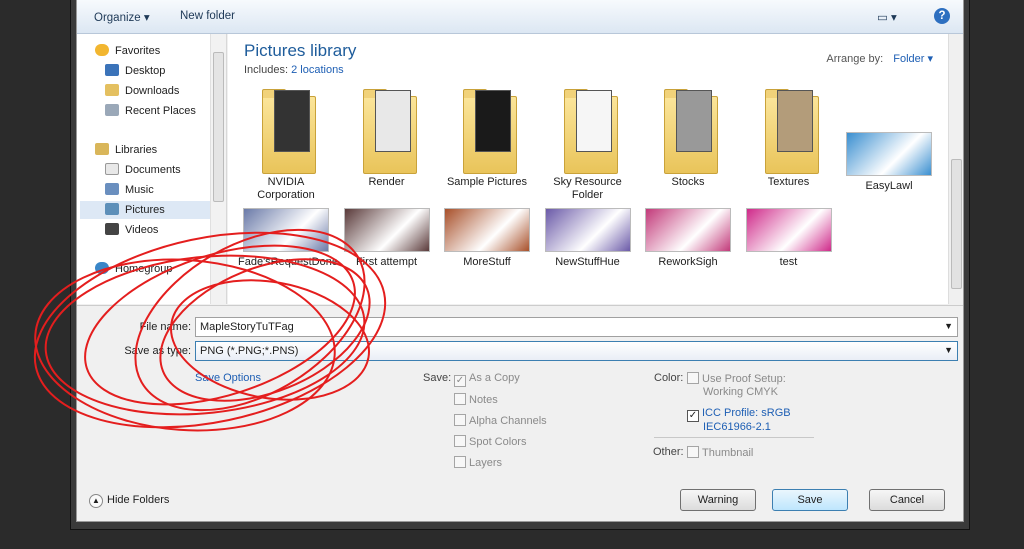 This screenshot has width=1024, height=549. I want to click on help-icon: ?, so click(942, 16).